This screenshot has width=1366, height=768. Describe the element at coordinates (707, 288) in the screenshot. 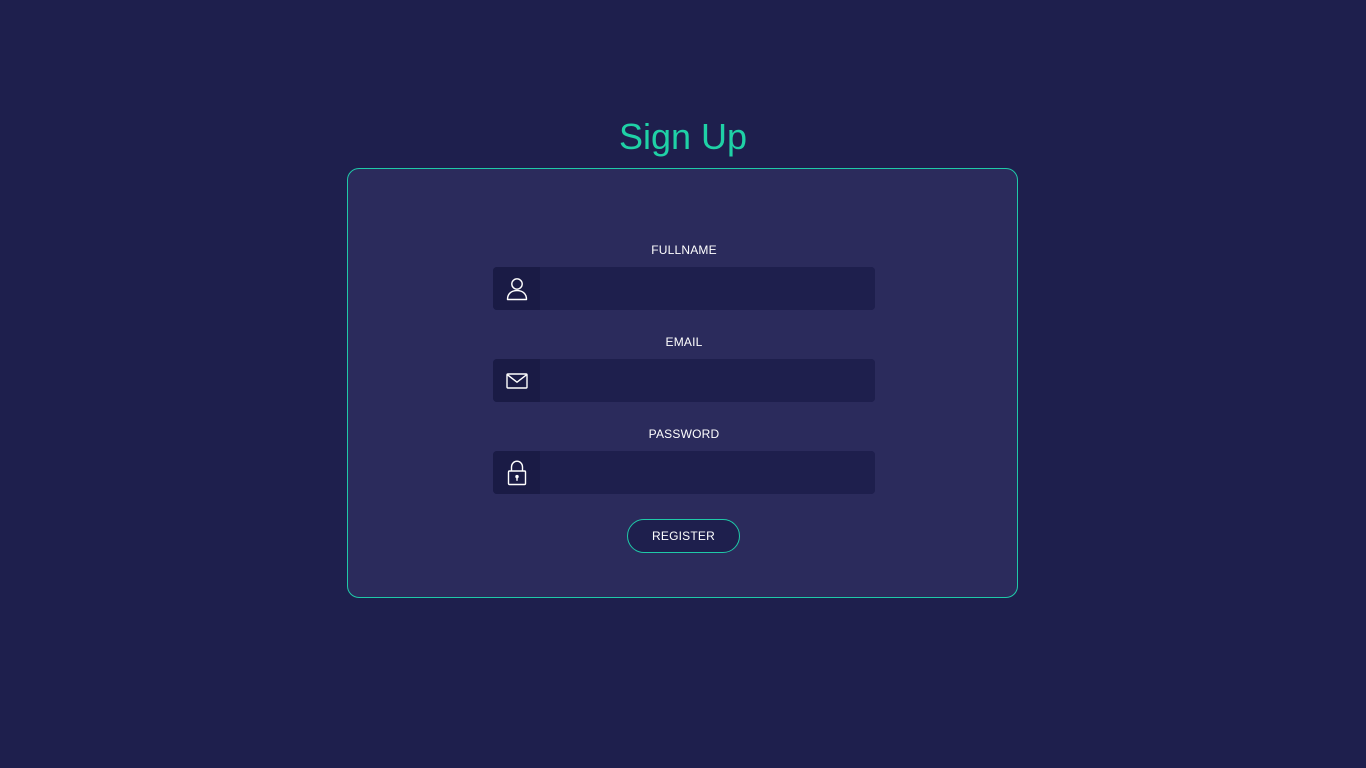

I see `fullname-input` at that location.